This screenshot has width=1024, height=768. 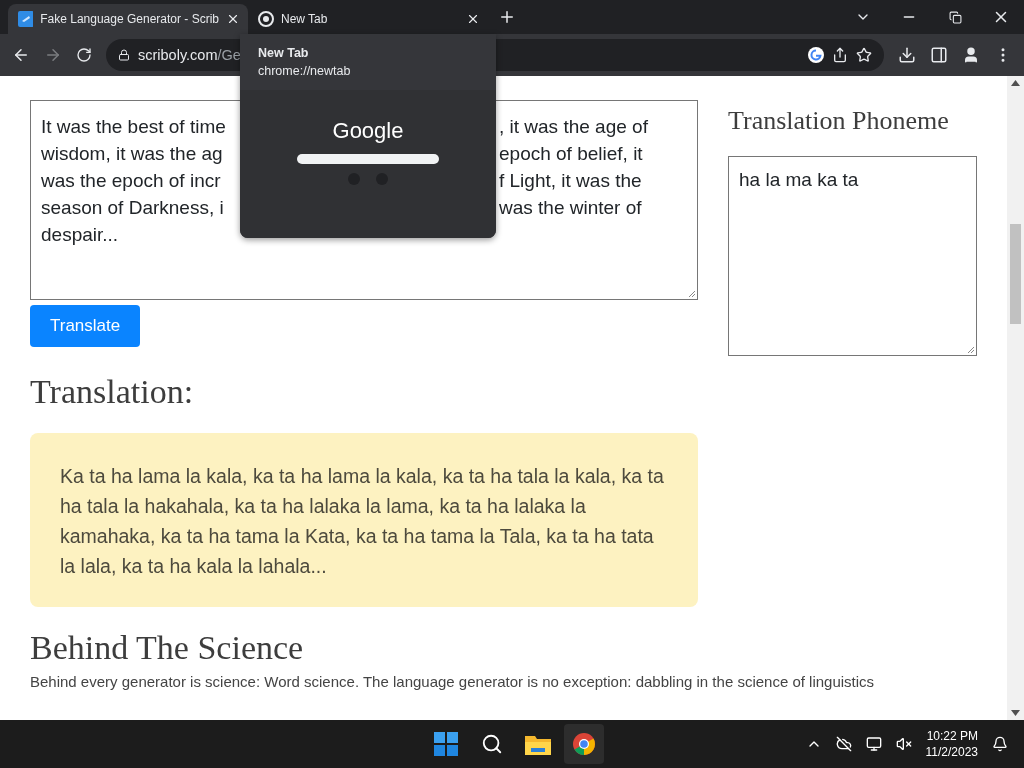 What do you see at coordinates (907, 55) in the screenshot?
I see `download-icon` at bounding box center [907, 55].